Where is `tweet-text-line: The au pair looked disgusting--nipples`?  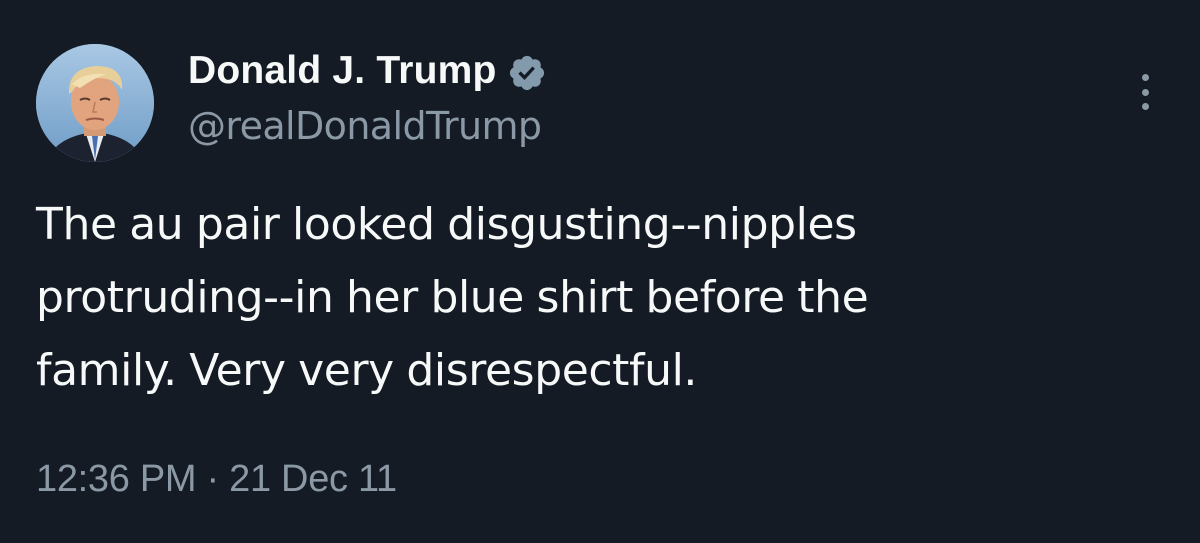
tweet-text-line: The au pair looked disgusting--nipples is located at coordinates (446, 224).